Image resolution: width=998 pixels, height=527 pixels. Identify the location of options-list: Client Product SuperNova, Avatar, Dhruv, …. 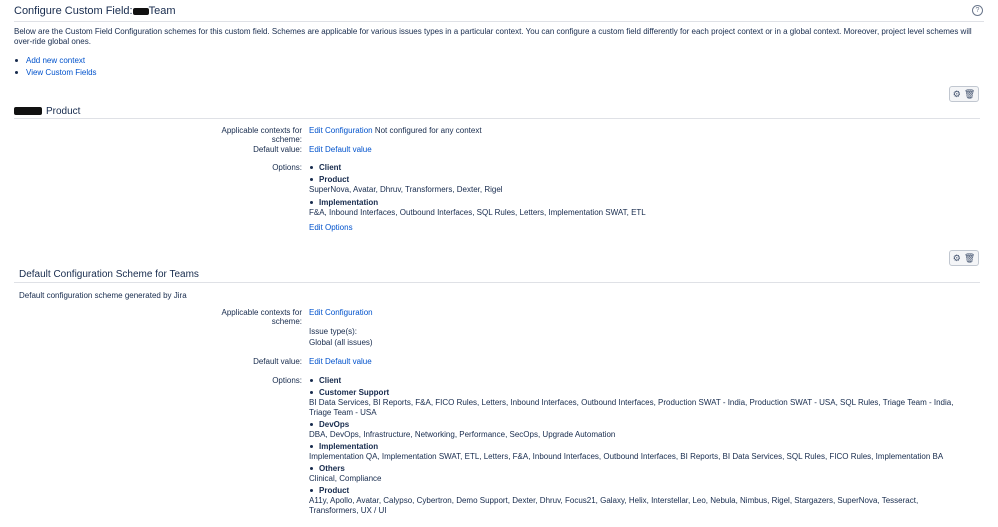
(634, 190).